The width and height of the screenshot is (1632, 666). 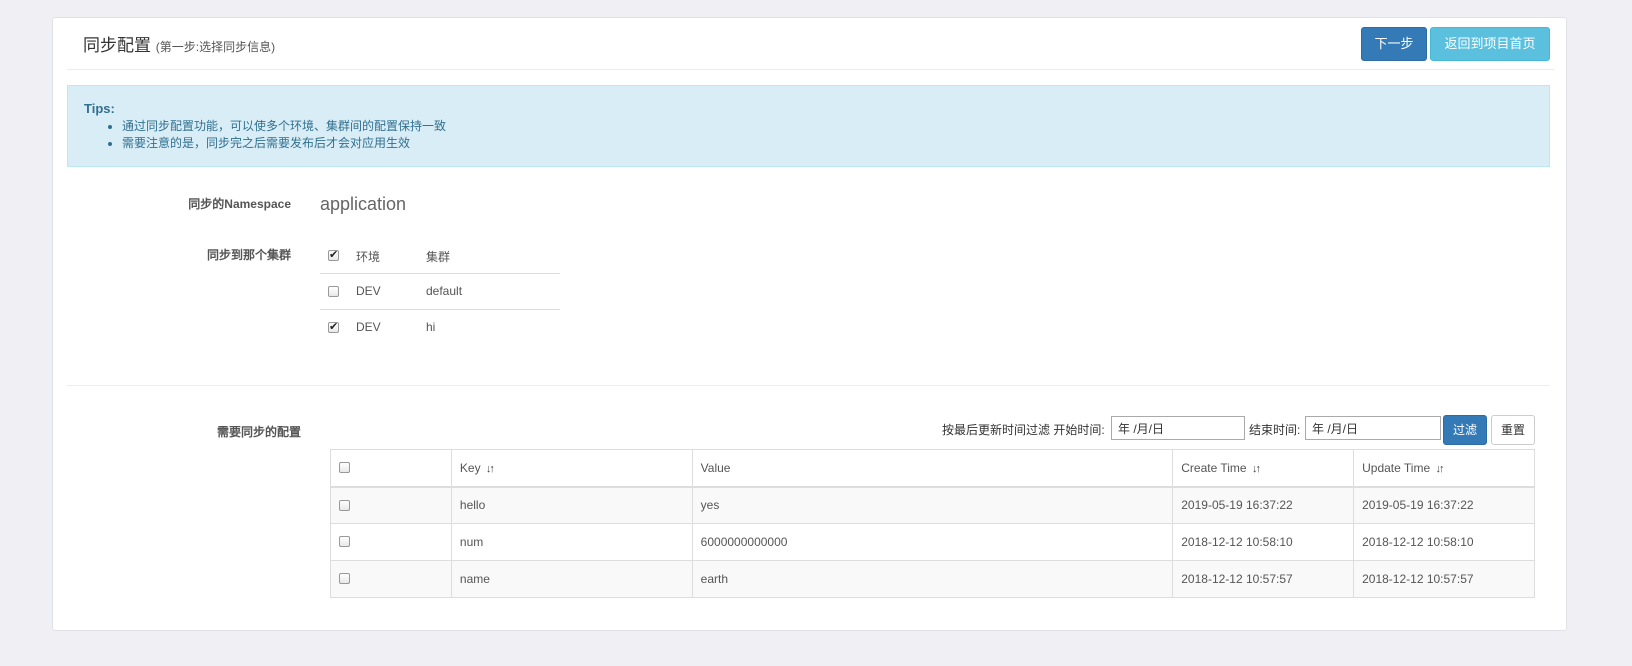 I want to click on cluster-row: DEV hi, so click(x=440, y=328).